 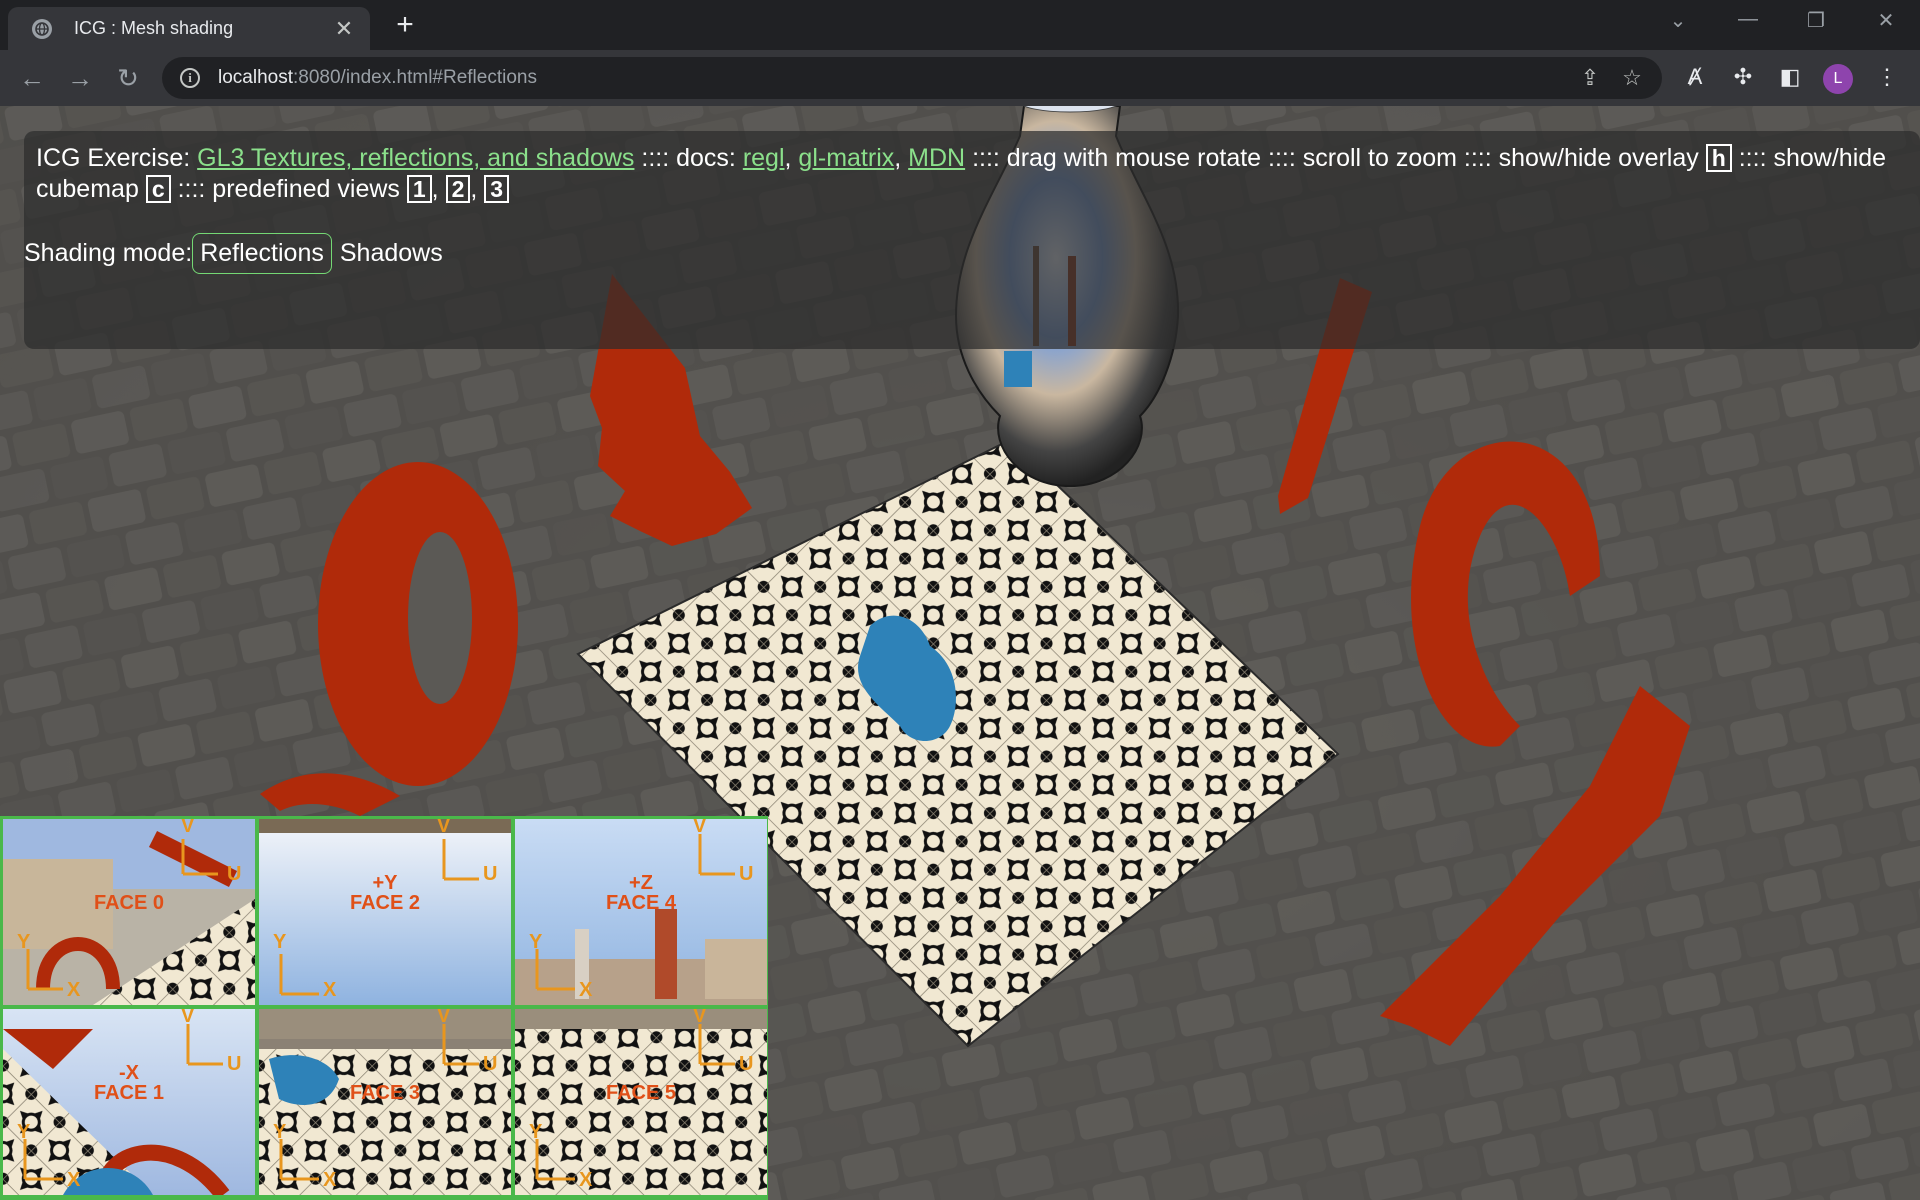 I want to click on side-panel-icon: ◧, so click(x=1790, y=77).